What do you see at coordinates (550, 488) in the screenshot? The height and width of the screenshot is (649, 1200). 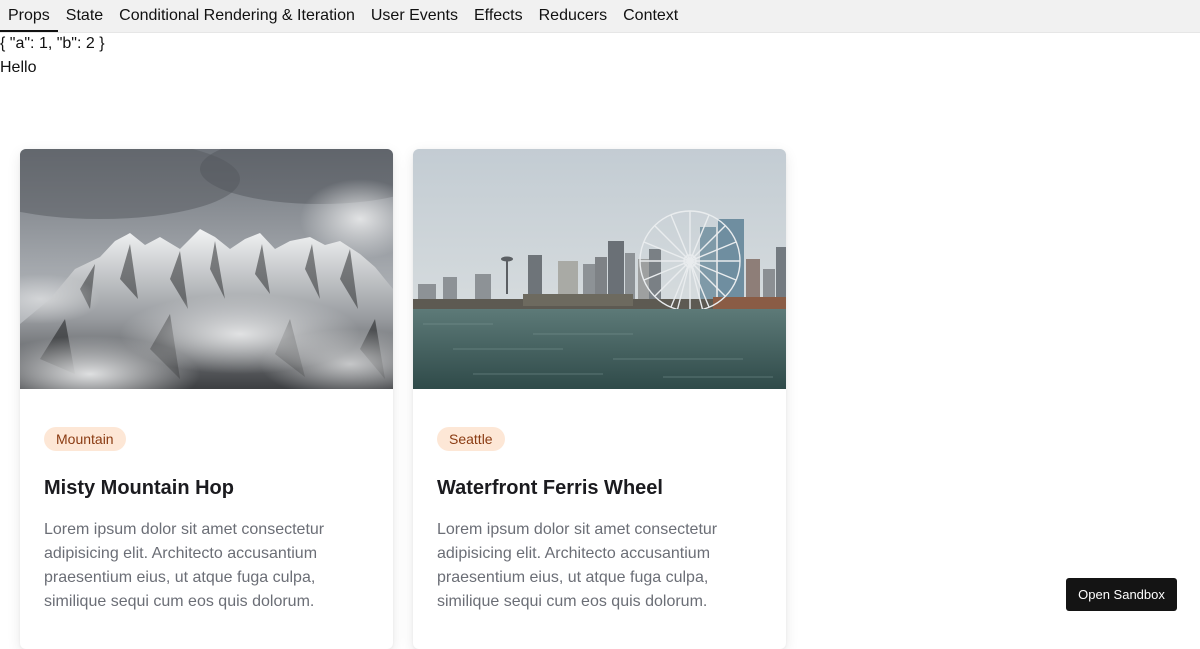 I see `card-title: Waterfront Ferris Wheel` at bounding box center [550, 488].